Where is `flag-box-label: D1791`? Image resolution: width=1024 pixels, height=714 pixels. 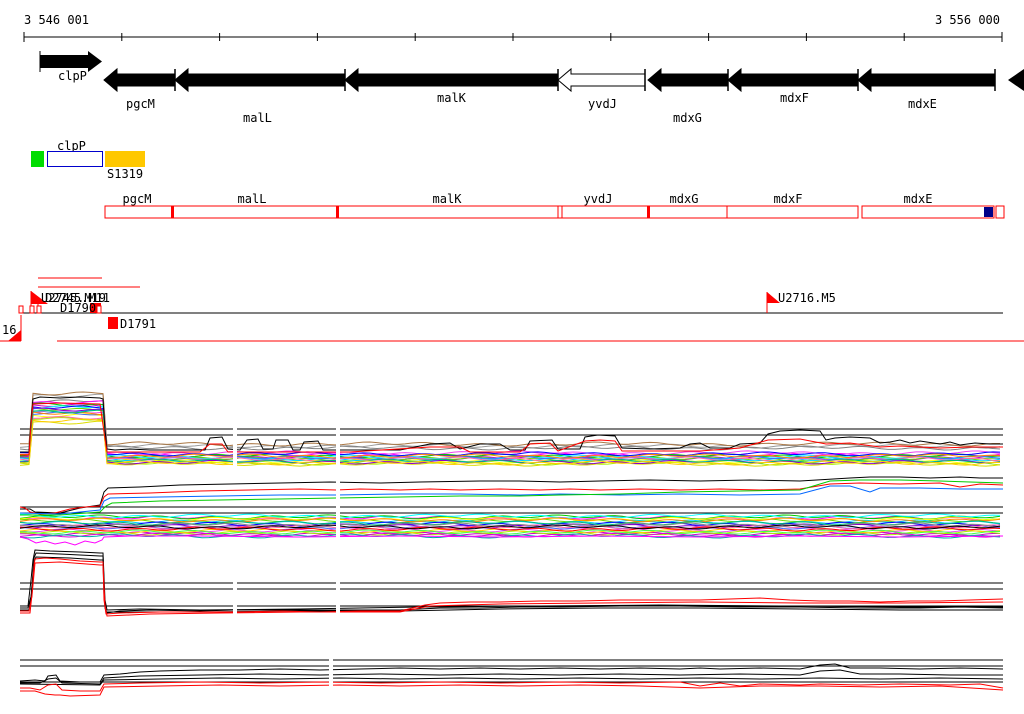 flag-box-label: D1791 is located at coordinates (138, 324).